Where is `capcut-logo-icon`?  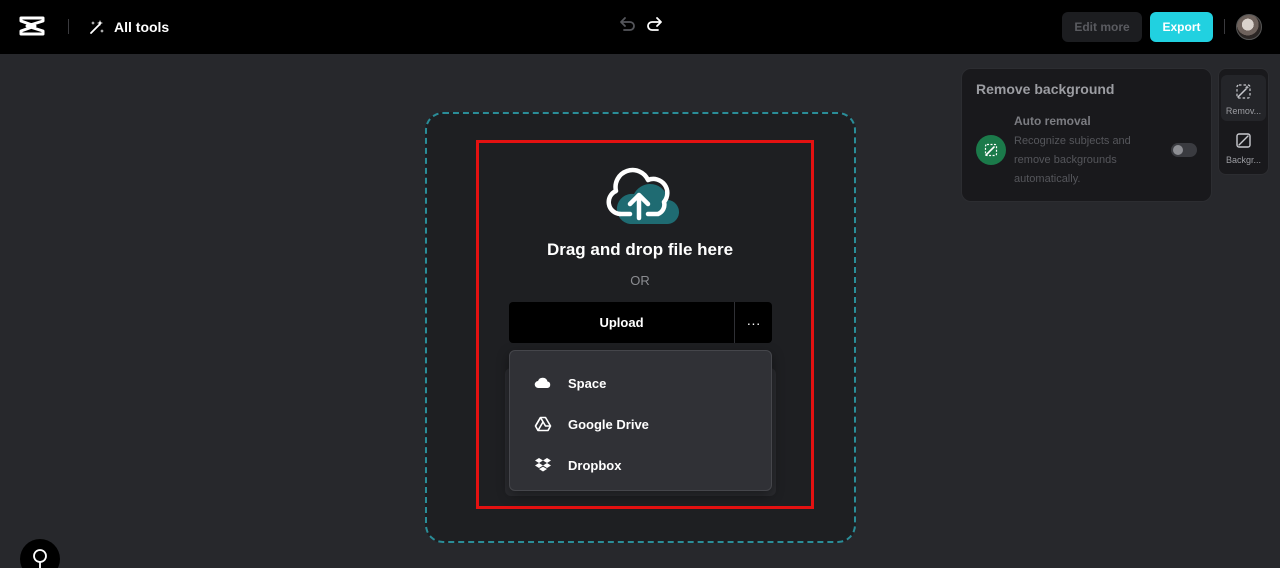
capcut-logo-icon is located at coordinates (32, 26).